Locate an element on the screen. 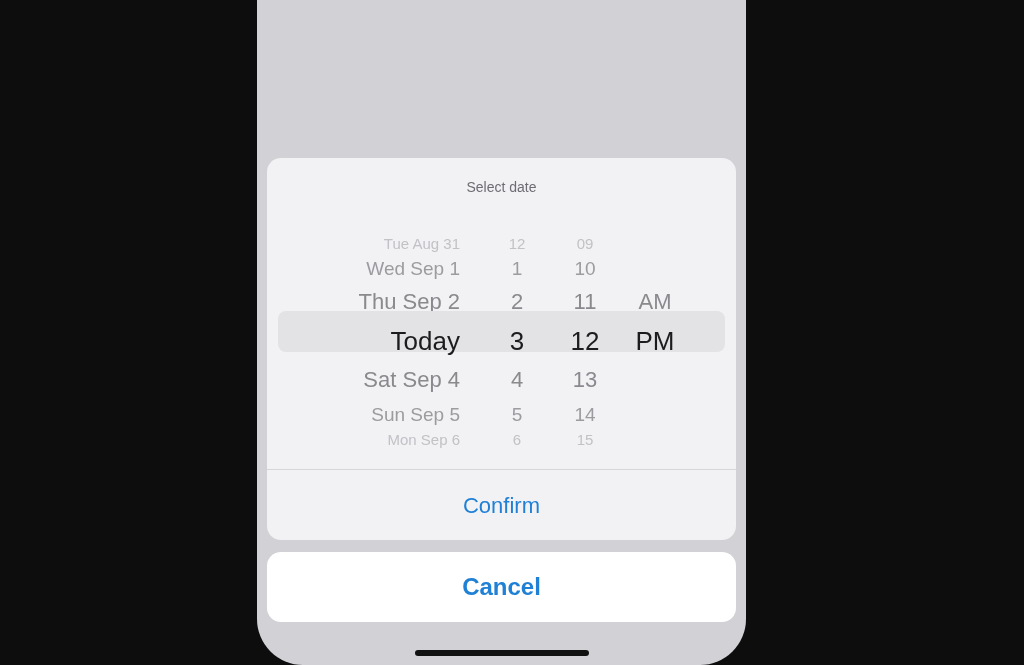 The width and height of the screenshot is (1024, 665). date-option: Sun Sep 5 is located at coordinates (415, 414).